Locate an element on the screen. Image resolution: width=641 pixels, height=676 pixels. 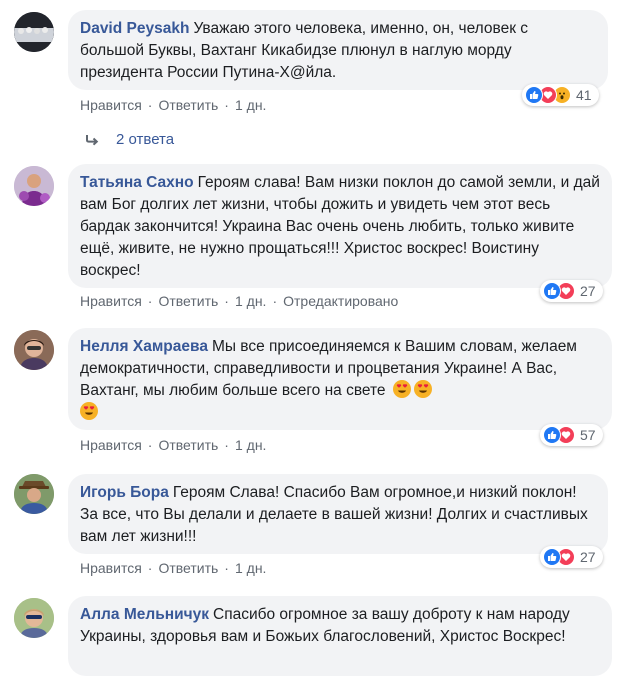
view-replies-link: 2 ответа is located at coordinates (129, 139).